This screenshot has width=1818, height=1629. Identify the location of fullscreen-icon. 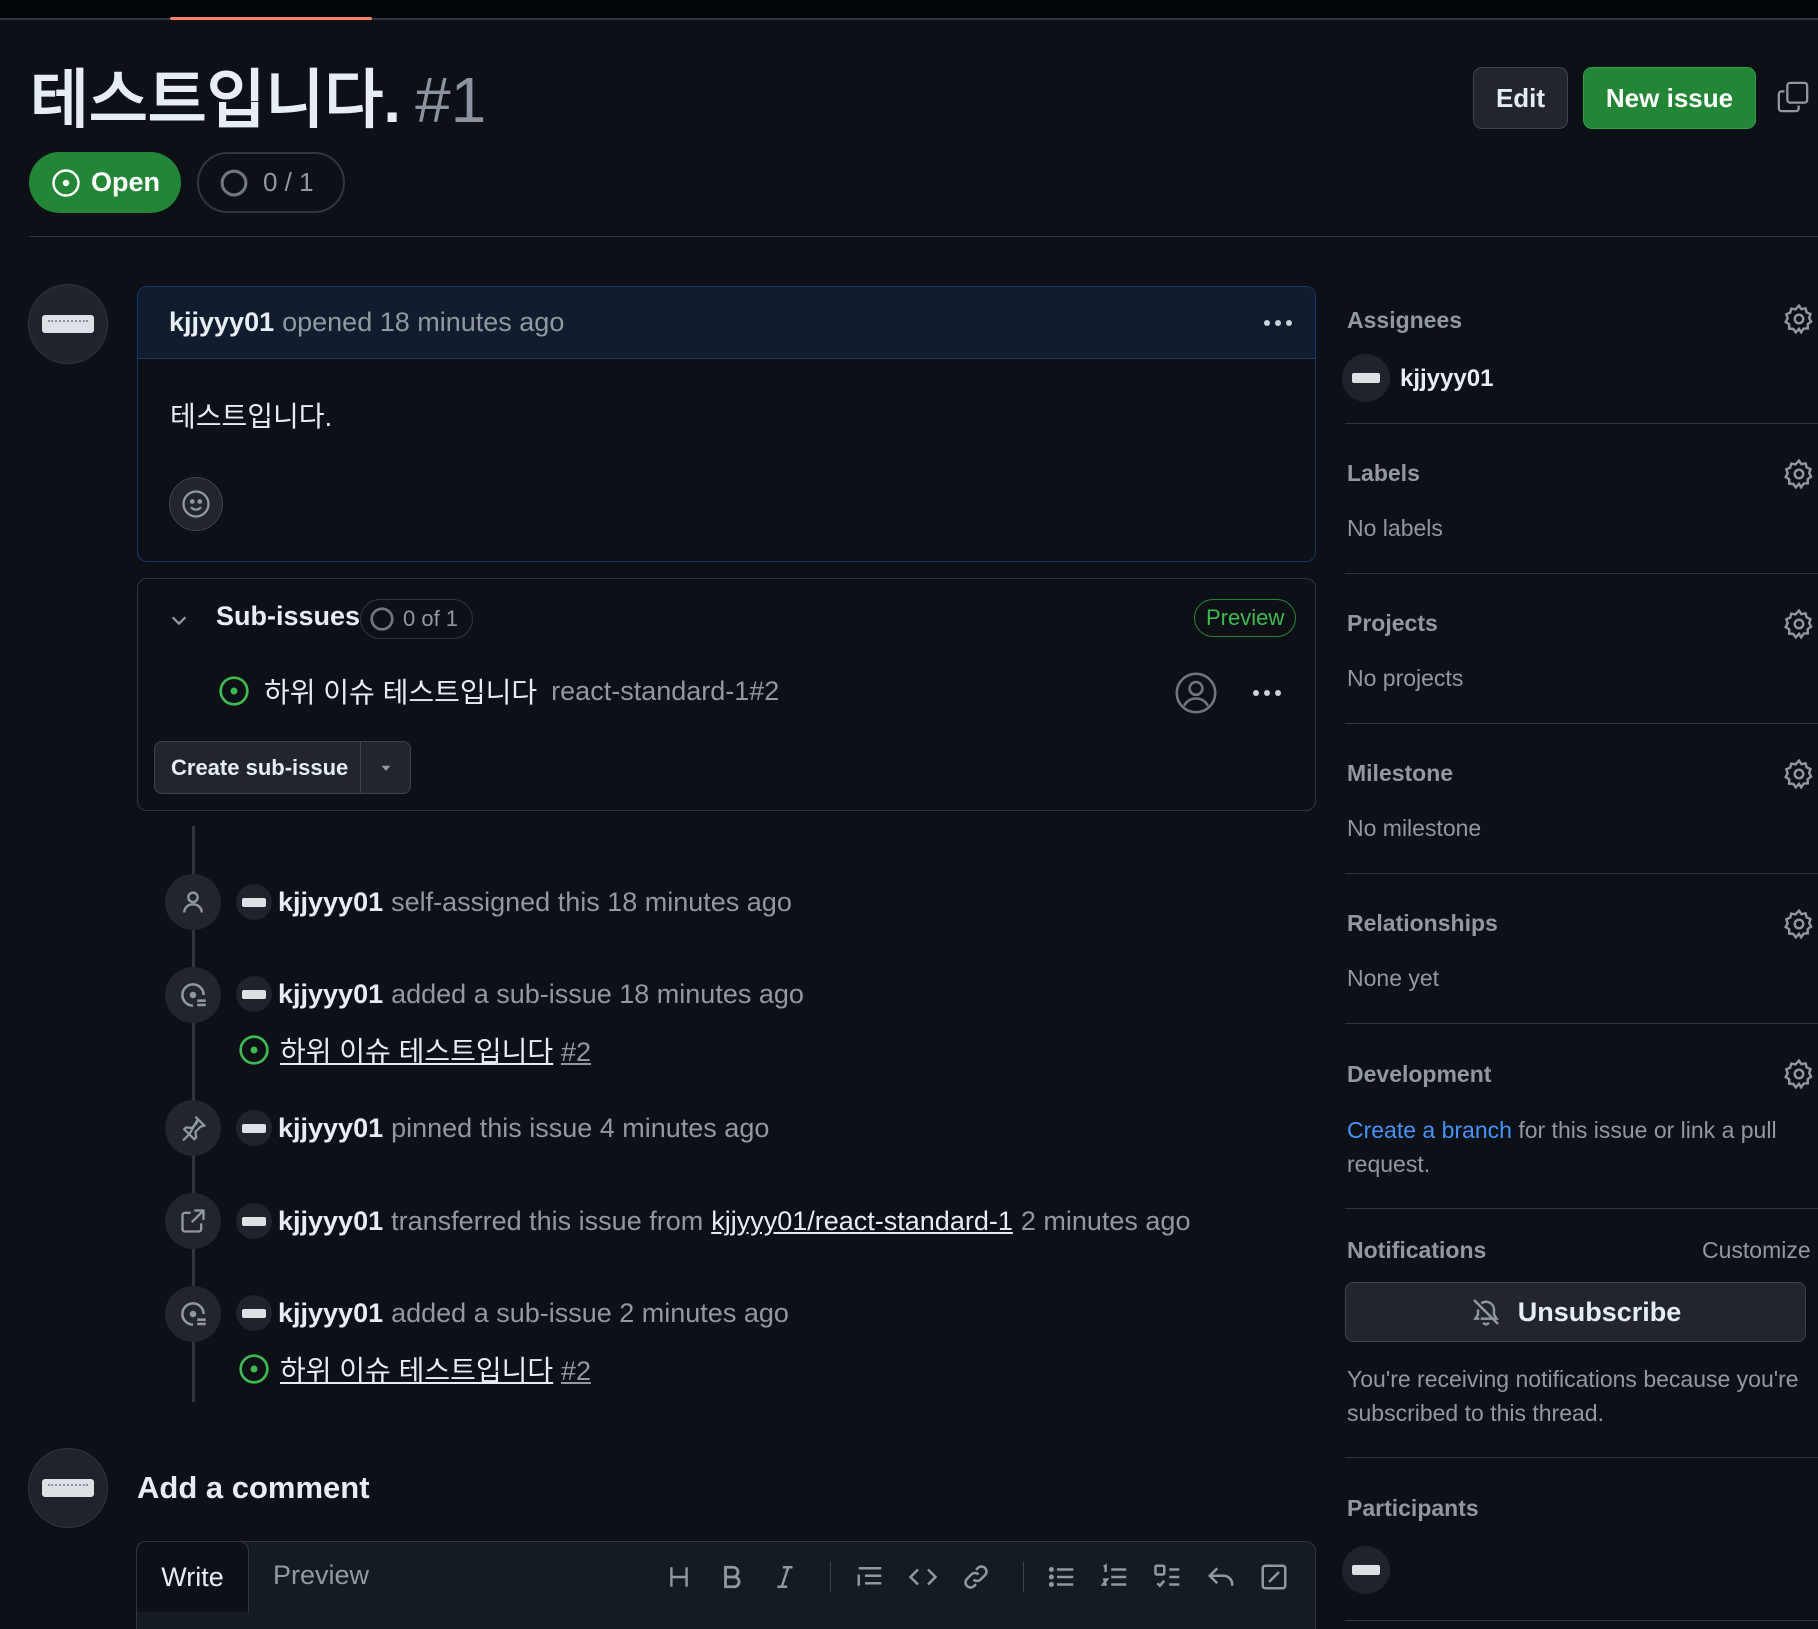
(1274, 1577).